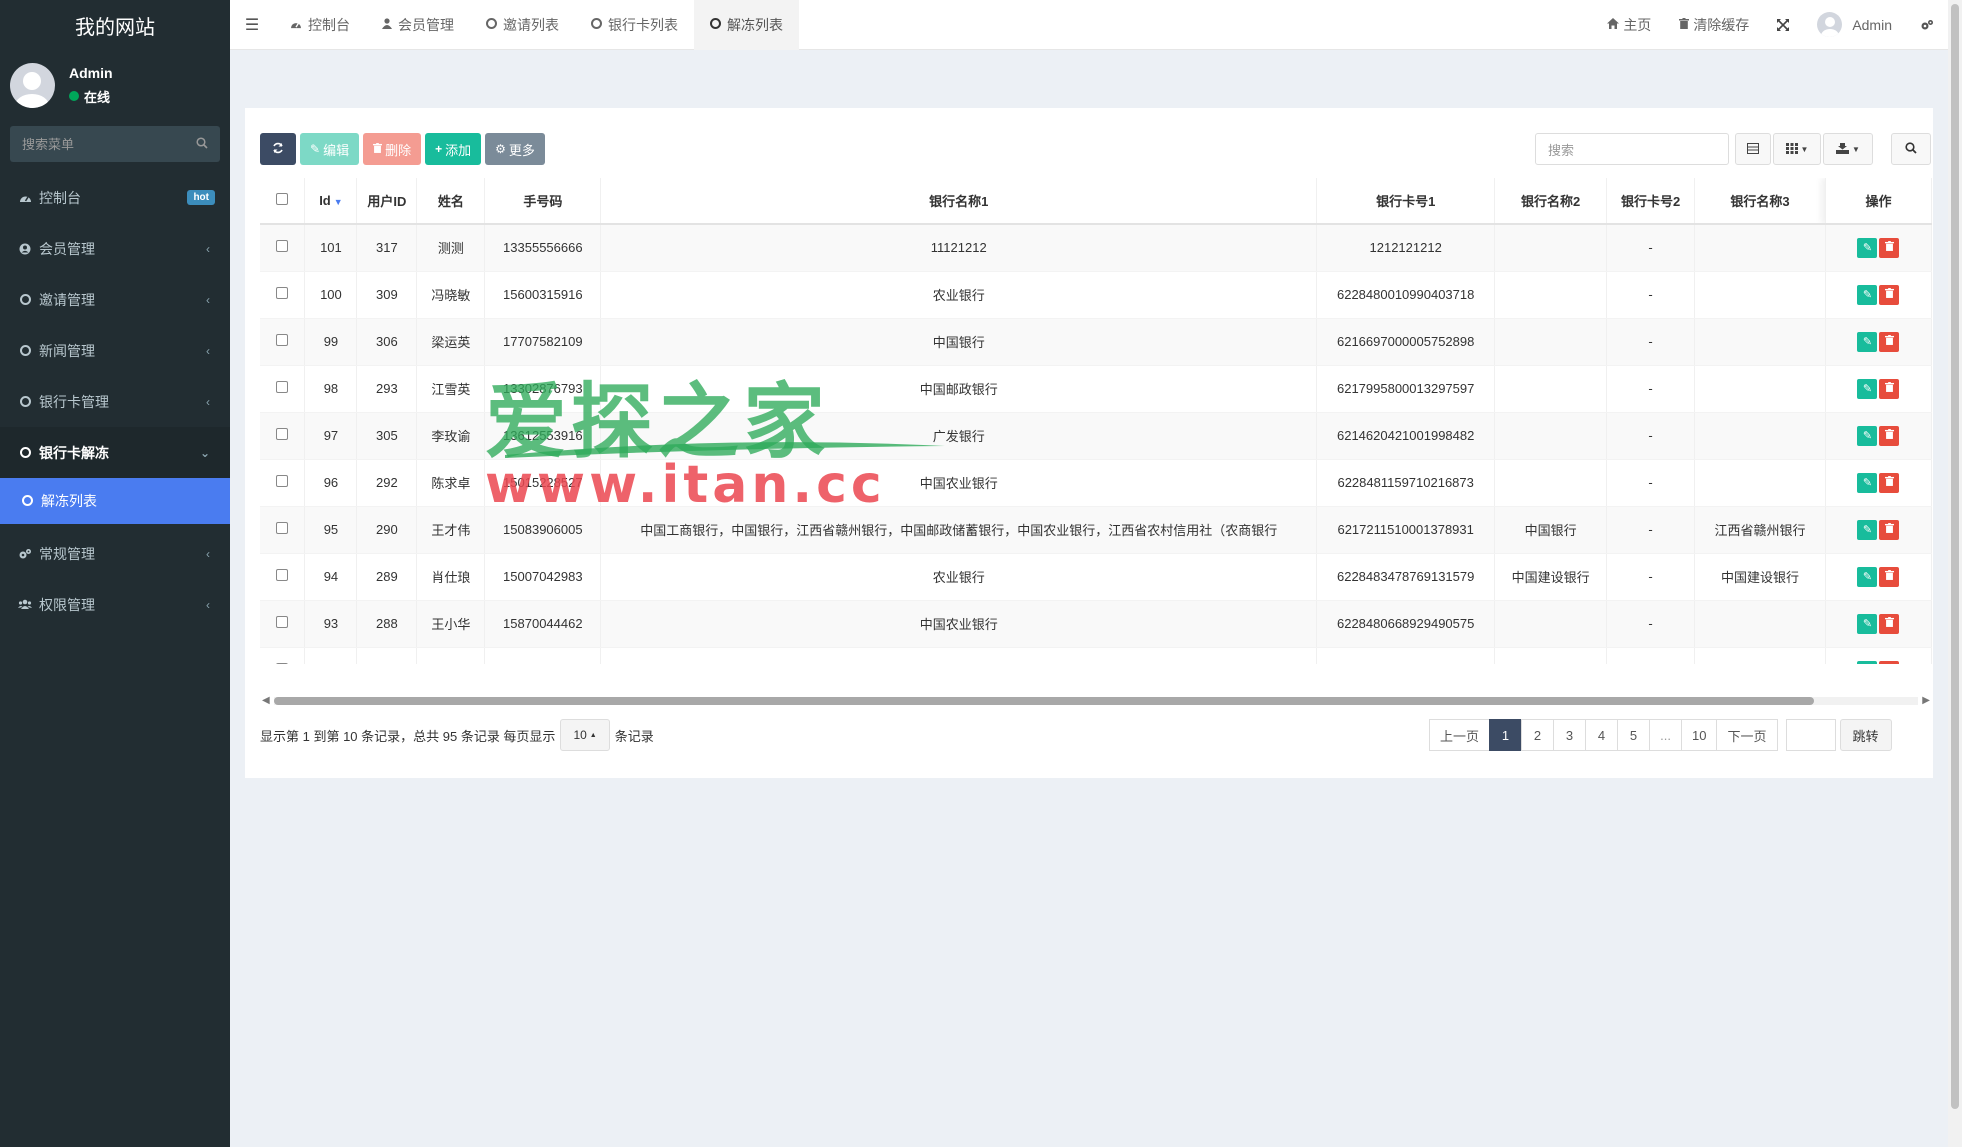 Image resolution: width=1962 pixels, height=1147 pixels. What do you see at coordinates (320, 25) in the screenshot?
I see `tab-dashboard: 控制台` at bounding box center [320, 25].